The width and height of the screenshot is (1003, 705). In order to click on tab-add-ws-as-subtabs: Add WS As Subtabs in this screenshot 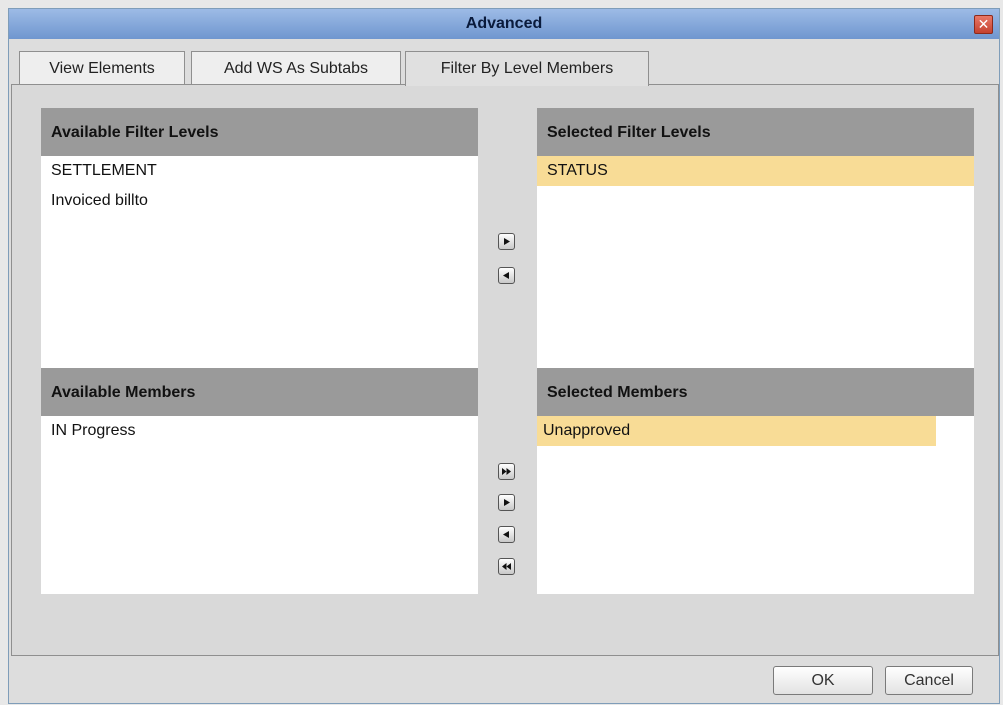, I will do `click(296, 67)`.